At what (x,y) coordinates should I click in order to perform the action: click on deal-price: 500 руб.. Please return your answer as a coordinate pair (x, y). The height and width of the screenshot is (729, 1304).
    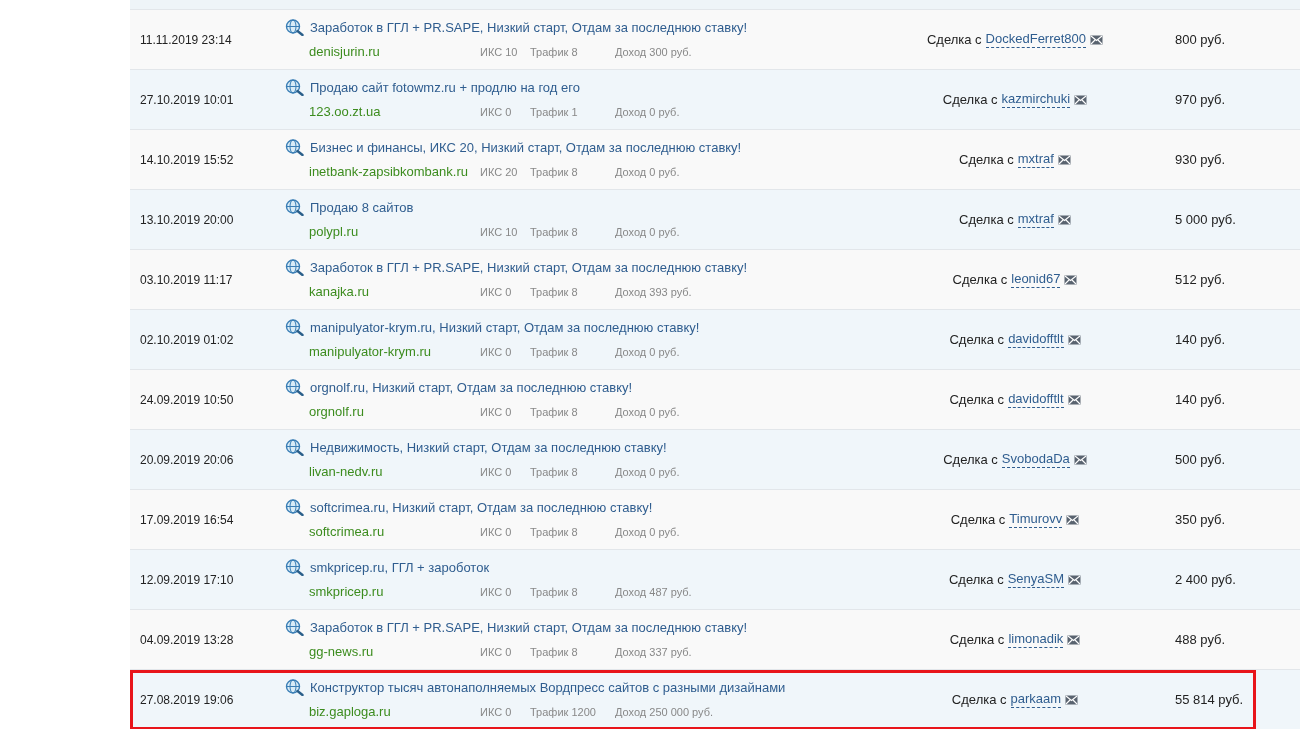
    Looking at the image, I should click on (1200, 459).